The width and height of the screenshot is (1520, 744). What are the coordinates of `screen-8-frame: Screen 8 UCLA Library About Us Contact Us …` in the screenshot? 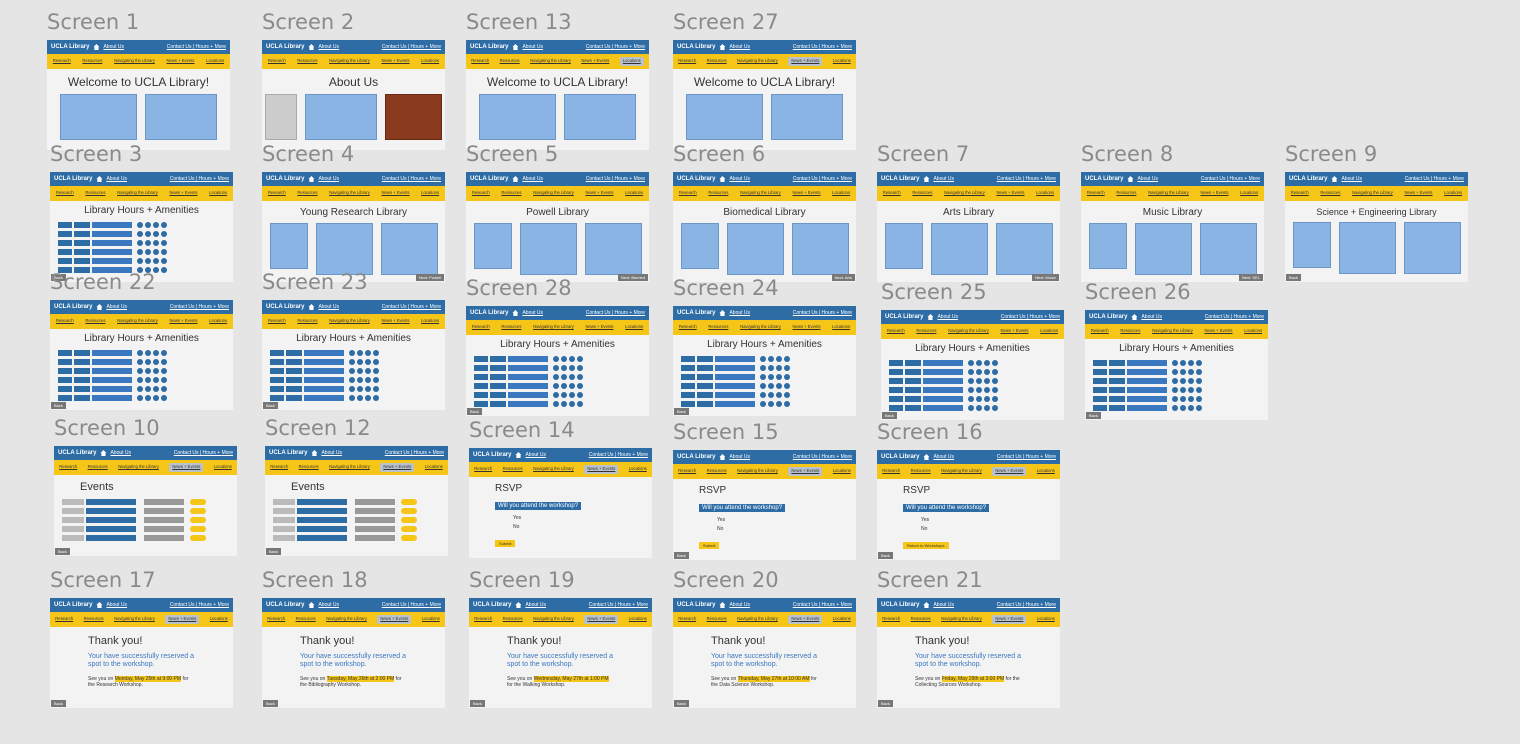 It's located at (1172, 212).